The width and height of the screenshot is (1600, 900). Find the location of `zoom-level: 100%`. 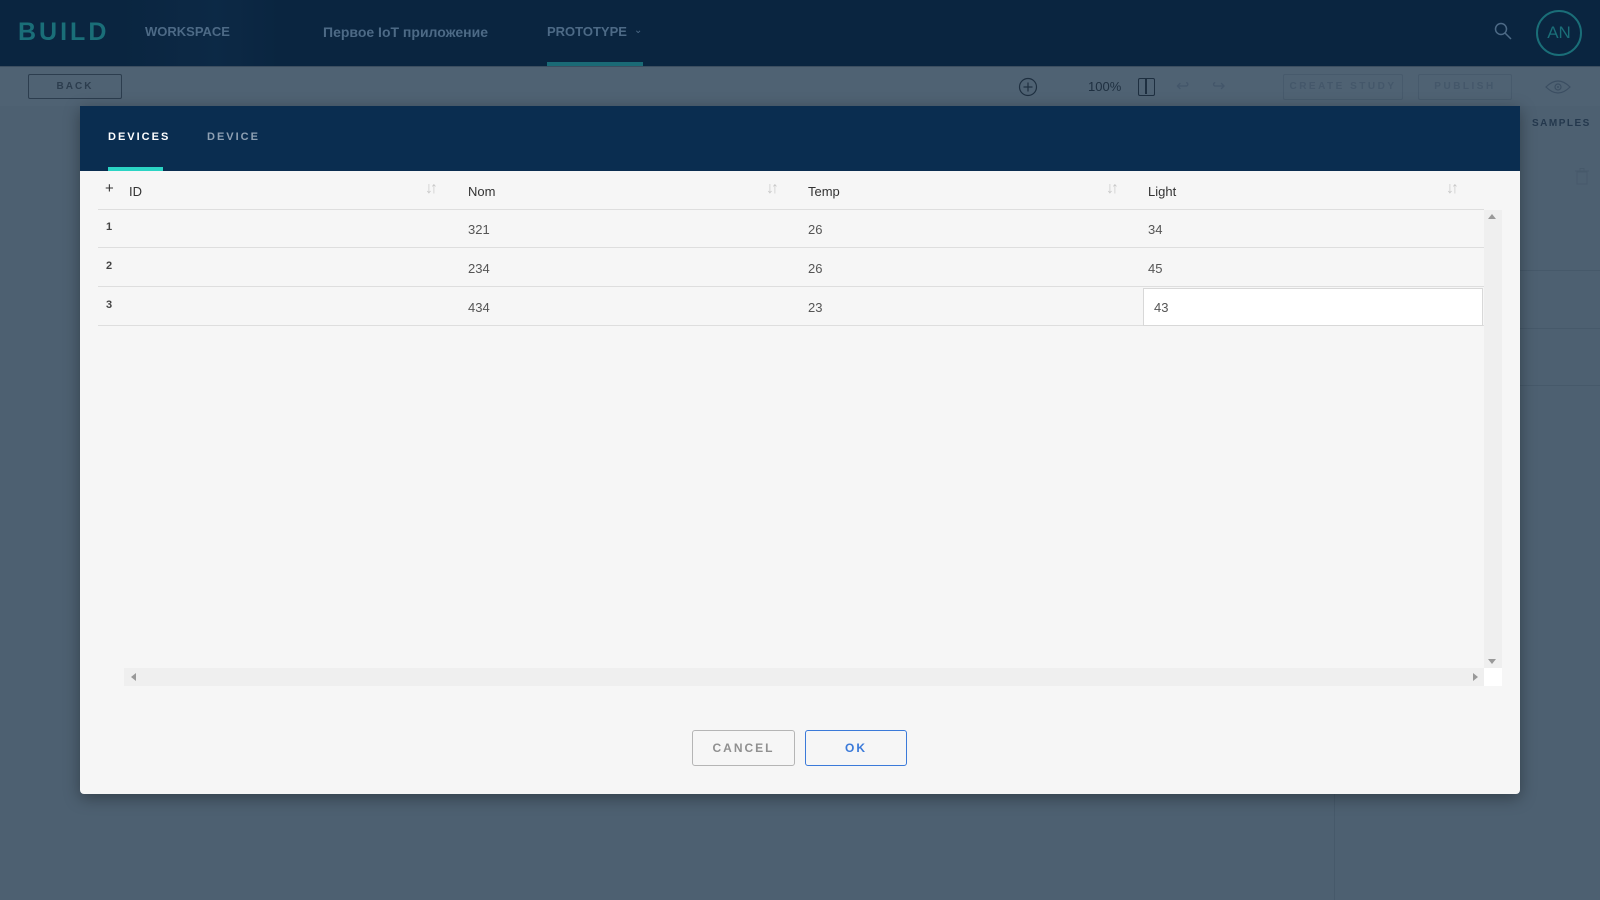

zoom-level: 100% is located at coordinates (1105, 86).